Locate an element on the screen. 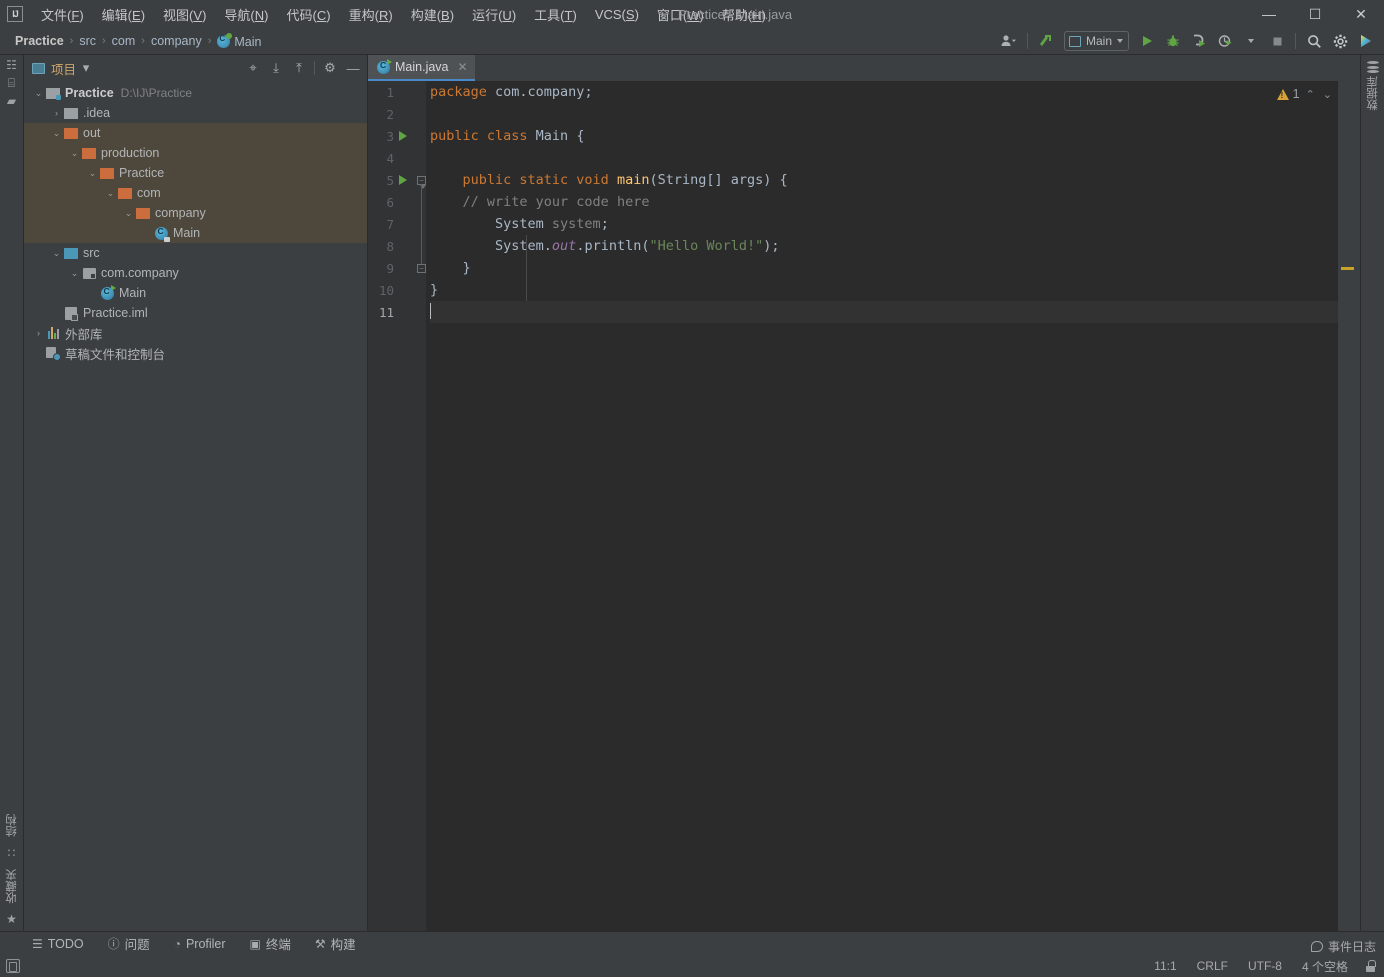  code-line: System system; is located at coordinates (895, 224).